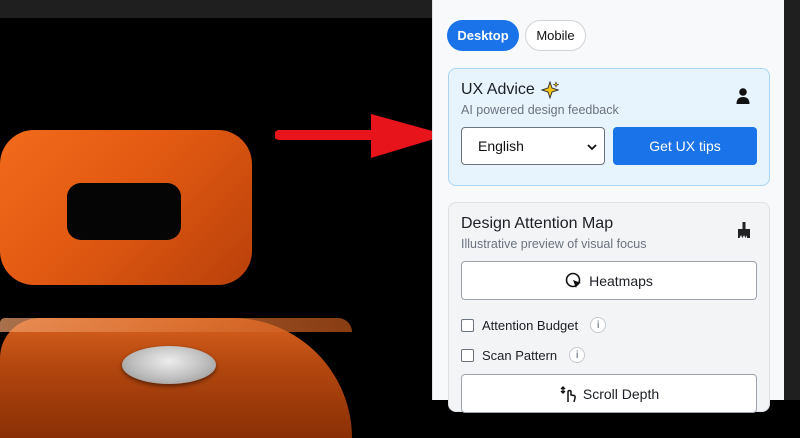 This screenshot has height=438, width=800. I want to click on brush-icon, so click(744, 230).